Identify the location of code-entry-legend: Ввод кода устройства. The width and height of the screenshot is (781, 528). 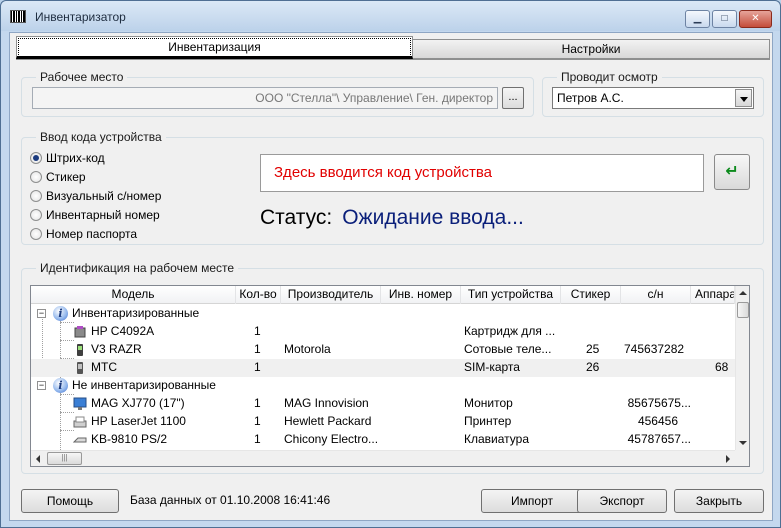
(101, 137).